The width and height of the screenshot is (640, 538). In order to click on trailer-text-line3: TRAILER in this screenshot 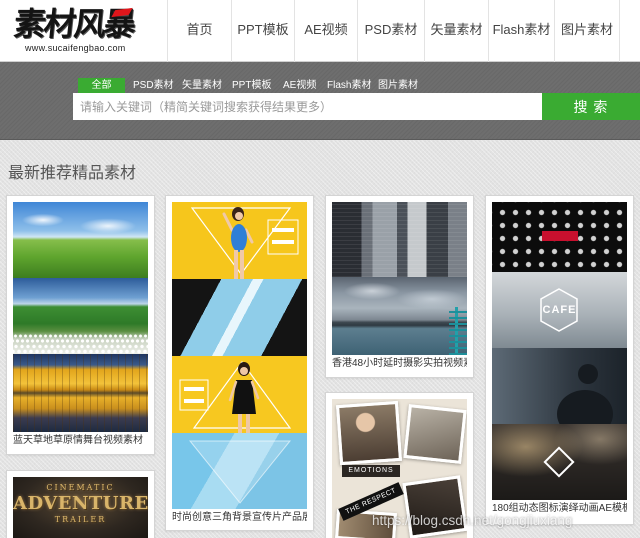, I will do `click(80, 519)`.